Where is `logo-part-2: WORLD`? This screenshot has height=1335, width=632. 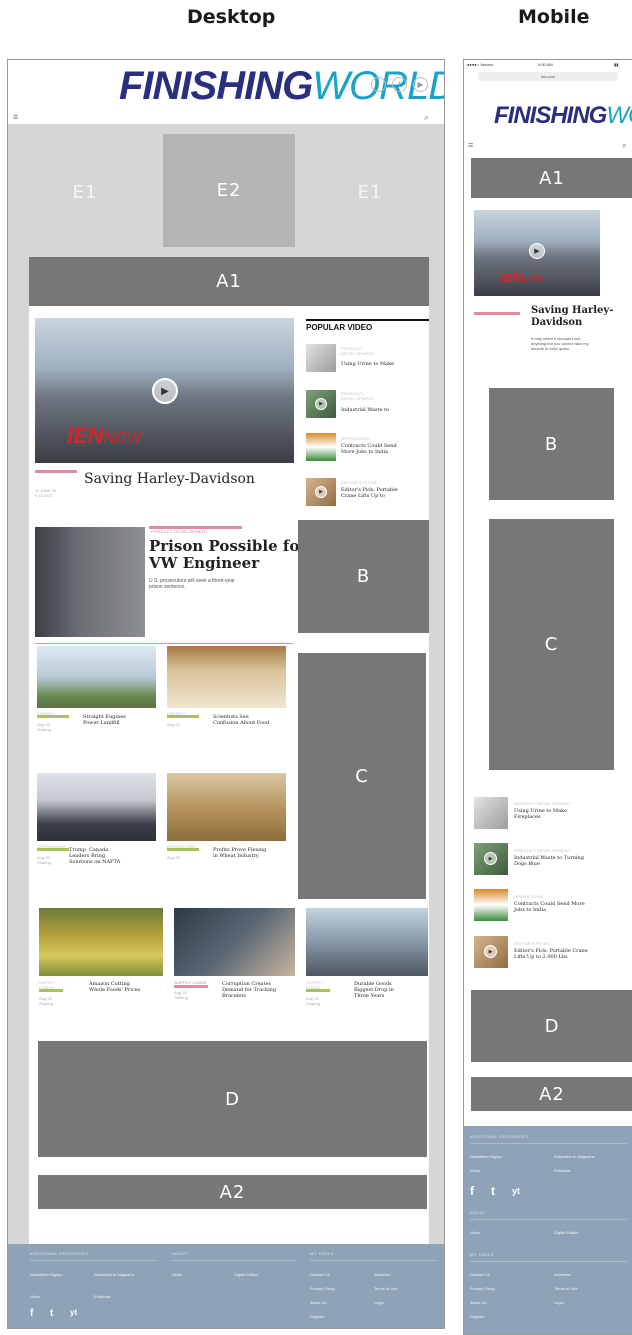
logo-part-2: WORLD is located at coordinates (619, 115).